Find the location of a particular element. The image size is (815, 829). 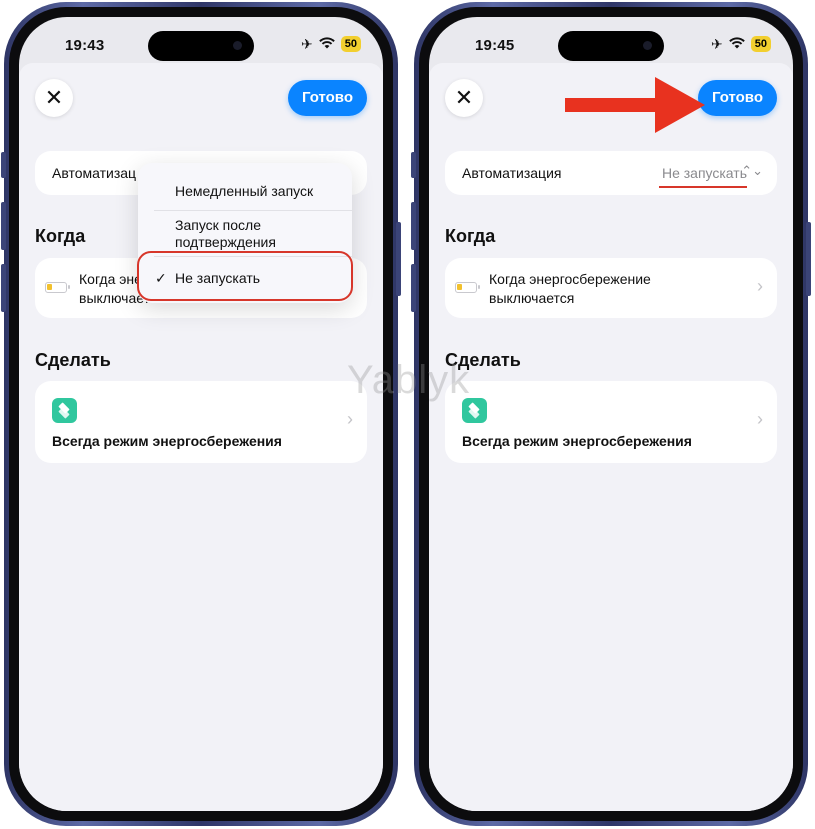

do-section-title: Сделать is located at coordinates (73, 360).